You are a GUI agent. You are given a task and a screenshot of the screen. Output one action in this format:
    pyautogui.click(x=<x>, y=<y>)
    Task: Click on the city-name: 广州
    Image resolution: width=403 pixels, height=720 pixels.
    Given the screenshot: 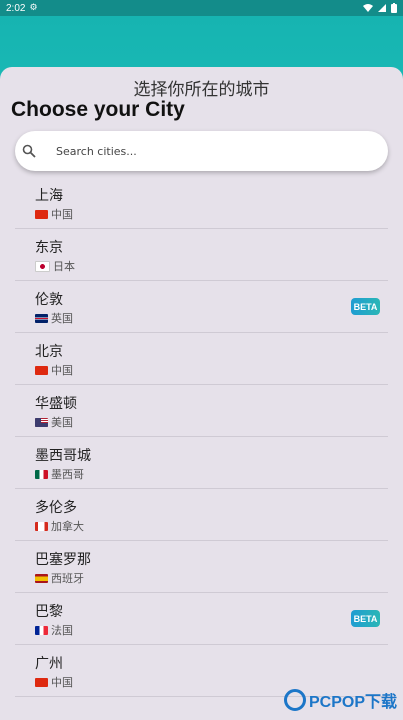 What is the action you would take?
    pyautogui.click(x=49, y=664)
    